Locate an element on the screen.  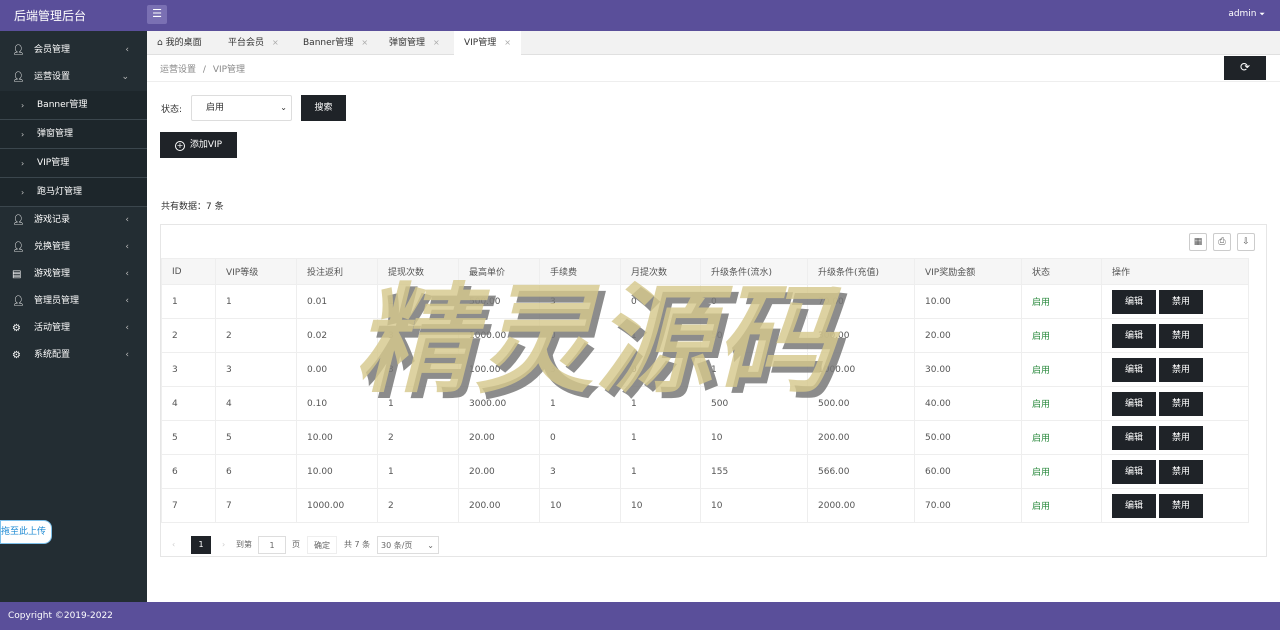
search-button: 搜索 is located at coordinates (323, 108).